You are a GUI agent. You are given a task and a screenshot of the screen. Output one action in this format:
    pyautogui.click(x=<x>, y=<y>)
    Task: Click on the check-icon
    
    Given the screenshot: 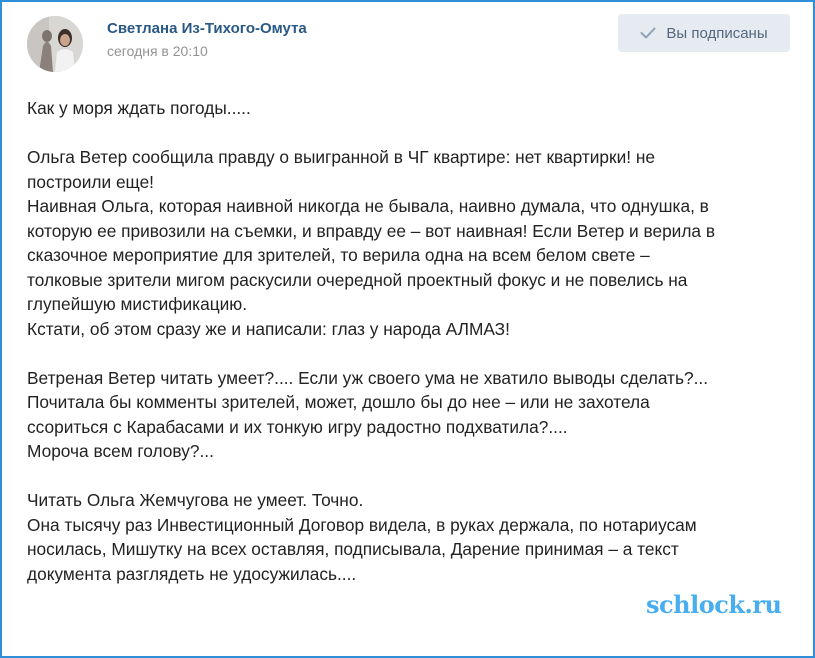 What is the action you would take?
    pyautogui.click(x=648, y=33)
    